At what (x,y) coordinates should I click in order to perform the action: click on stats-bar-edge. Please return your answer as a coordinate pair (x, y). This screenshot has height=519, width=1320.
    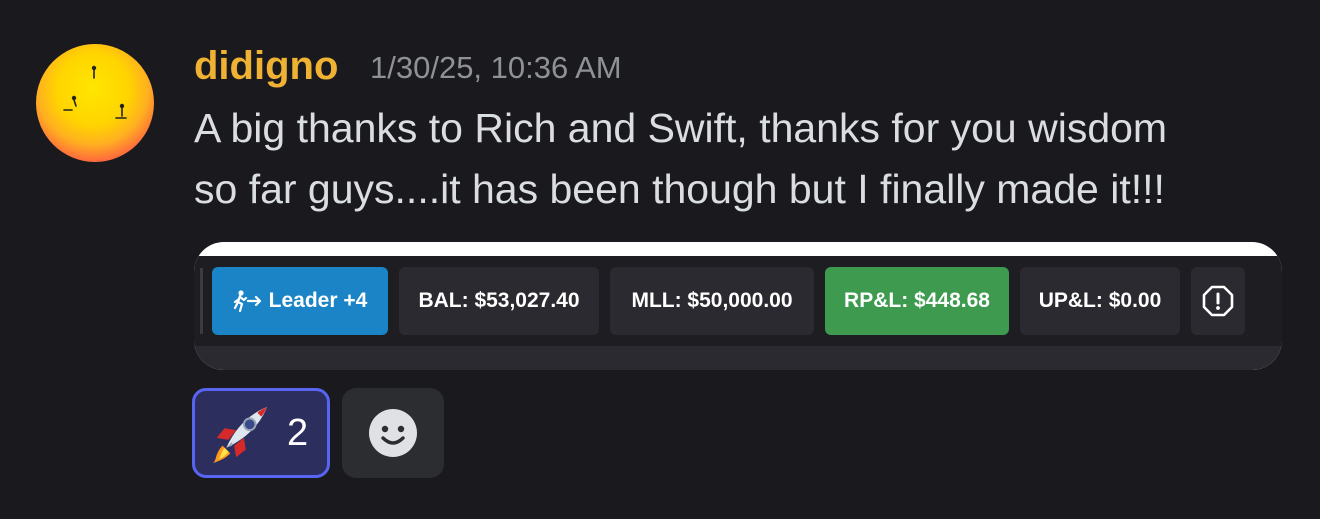
    Looking at the image, I should click on (201, 301).